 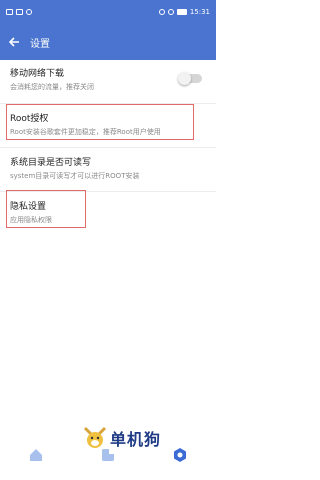 I want to click on setting-subtitle: system目录可读写才可以进行ROOT安装, so click(x=75, y=176).